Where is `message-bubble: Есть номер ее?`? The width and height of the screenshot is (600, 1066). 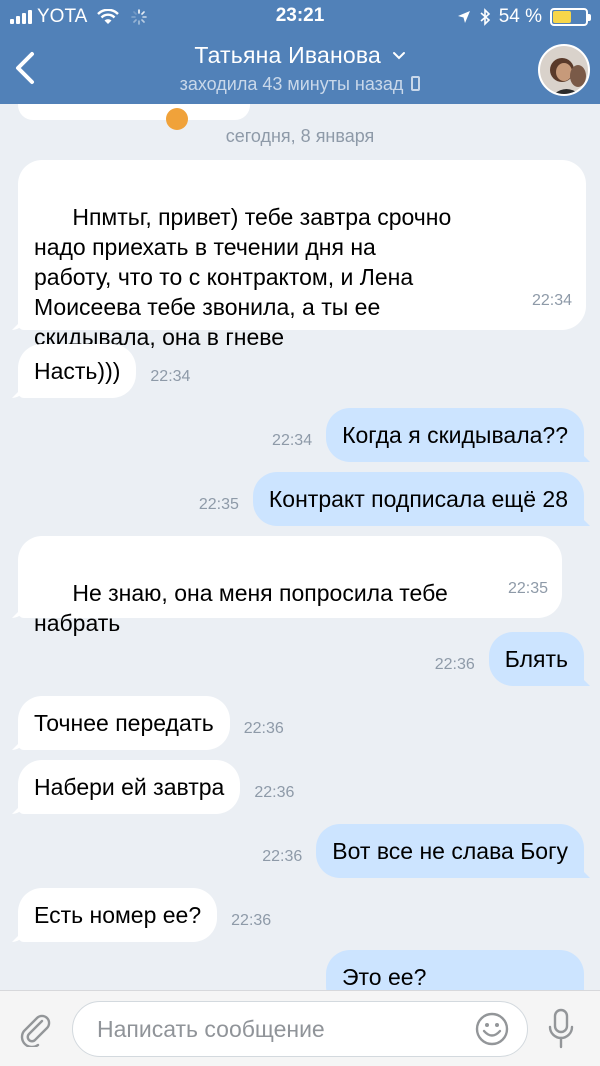 message-bubble: Есть номер ее? is located at coordinates (118, 915).